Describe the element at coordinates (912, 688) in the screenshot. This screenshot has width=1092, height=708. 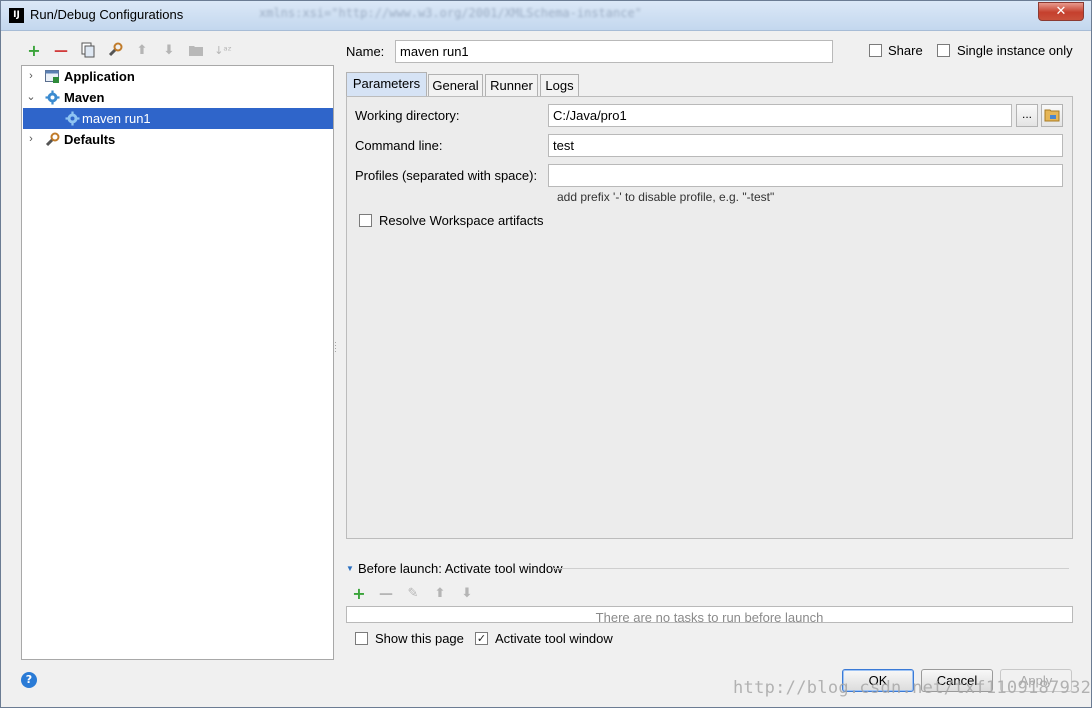
I see `watermark-text: http://blog.csdn.net/txf1109187932` at that location.